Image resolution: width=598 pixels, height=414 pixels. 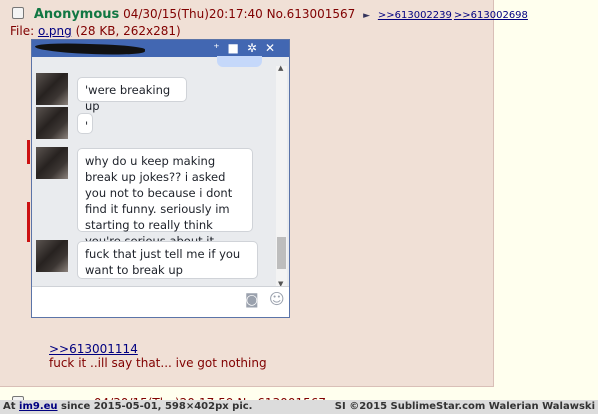 I want to click on watermark-prefix: At, so click(x=11, y=406).